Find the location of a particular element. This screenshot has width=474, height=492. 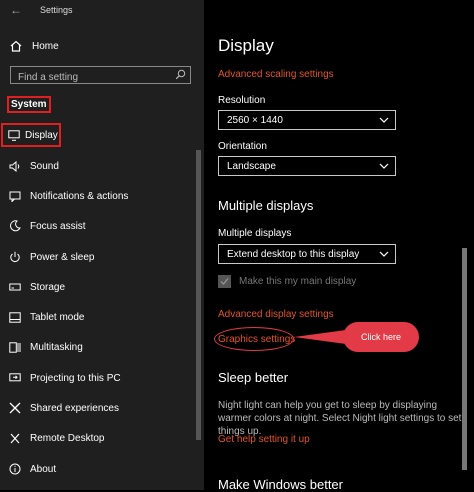

sidebar-item-storage: Storage is located at coordinates (97, 287).